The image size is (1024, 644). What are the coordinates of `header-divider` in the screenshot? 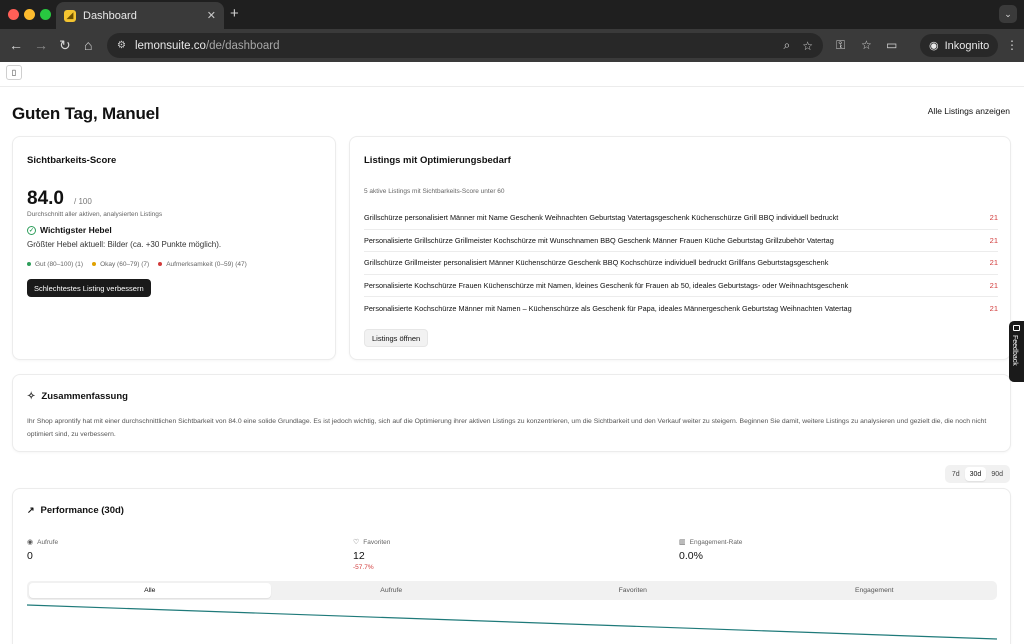 It's located at (512, 86).